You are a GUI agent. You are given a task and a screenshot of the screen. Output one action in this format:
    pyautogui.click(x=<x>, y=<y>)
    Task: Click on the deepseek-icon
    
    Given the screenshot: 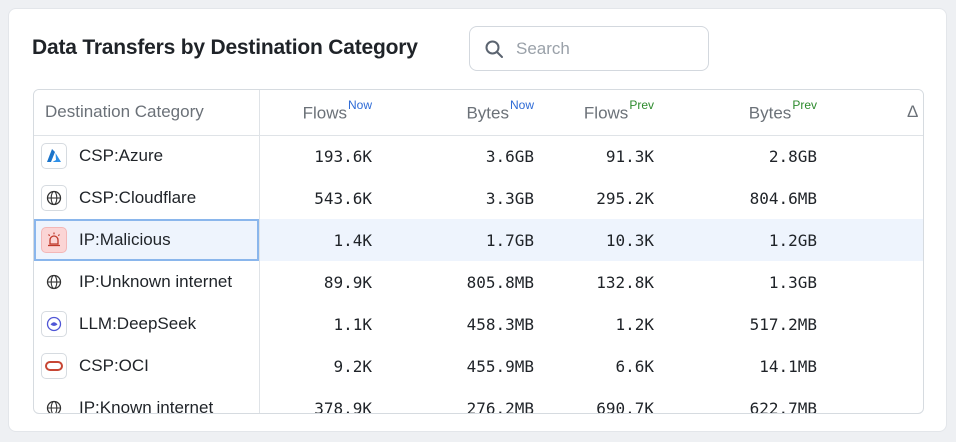 What is the action you would take?
    pyautogui.click(x=54, y=324)
    